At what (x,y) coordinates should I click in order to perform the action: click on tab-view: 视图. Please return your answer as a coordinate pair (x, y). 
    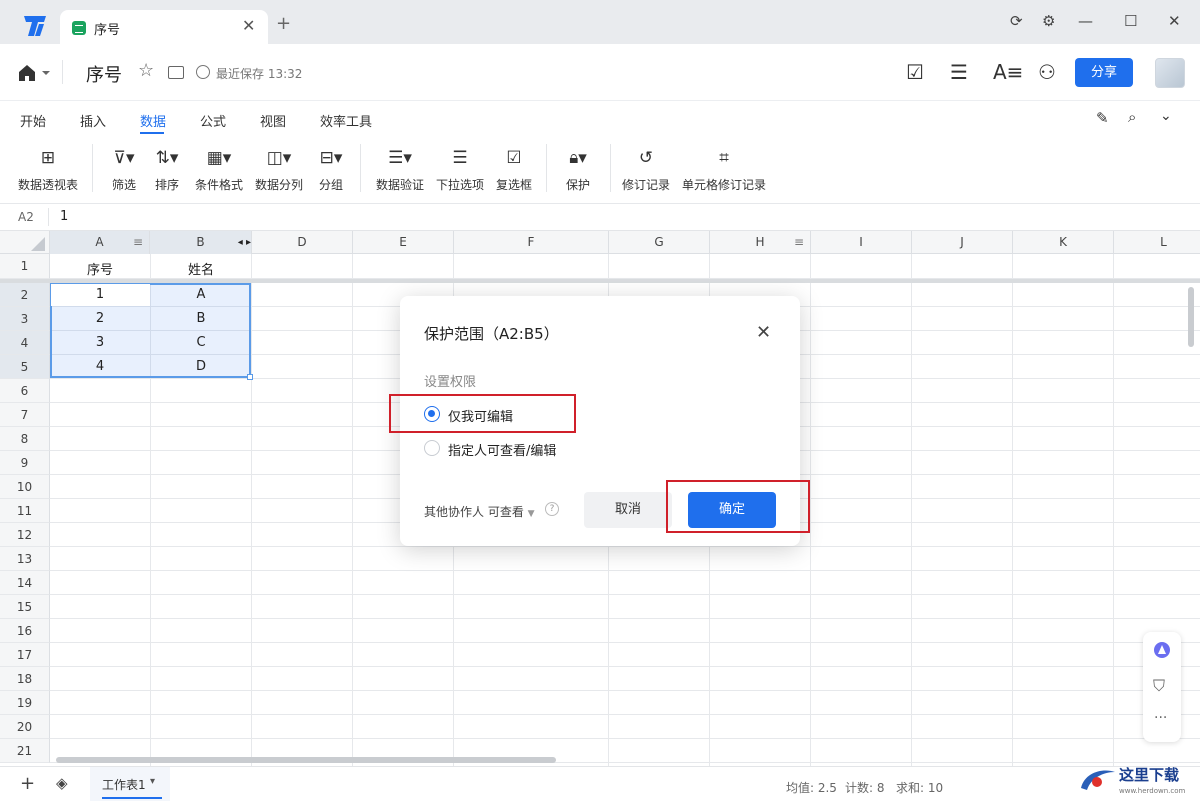
    Looking at the image, I should click on (273, 120).